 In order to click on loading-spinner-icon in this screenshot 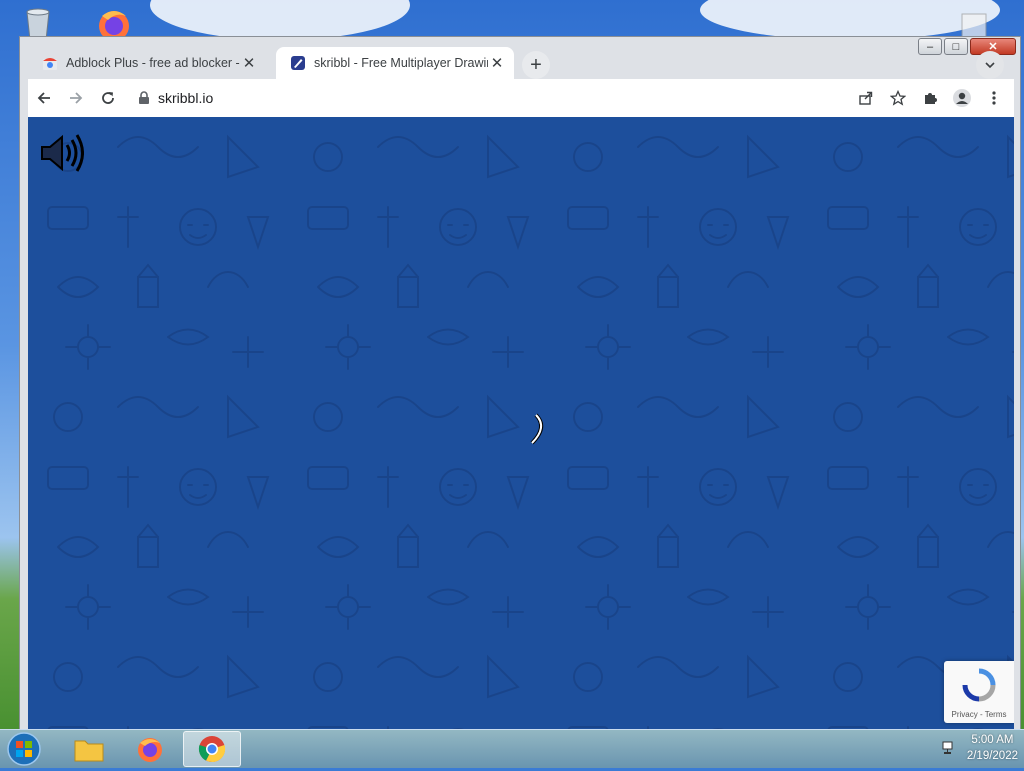, I will do `click(538, 430)`.